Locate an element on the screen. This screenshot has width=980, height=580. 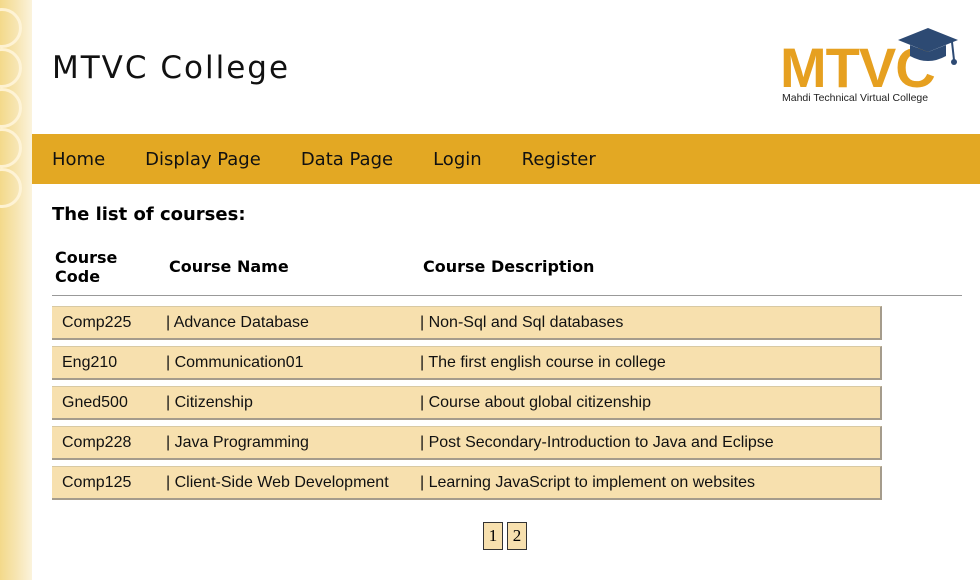
course-name: | Citizenship is located at coordinates (209, 402).